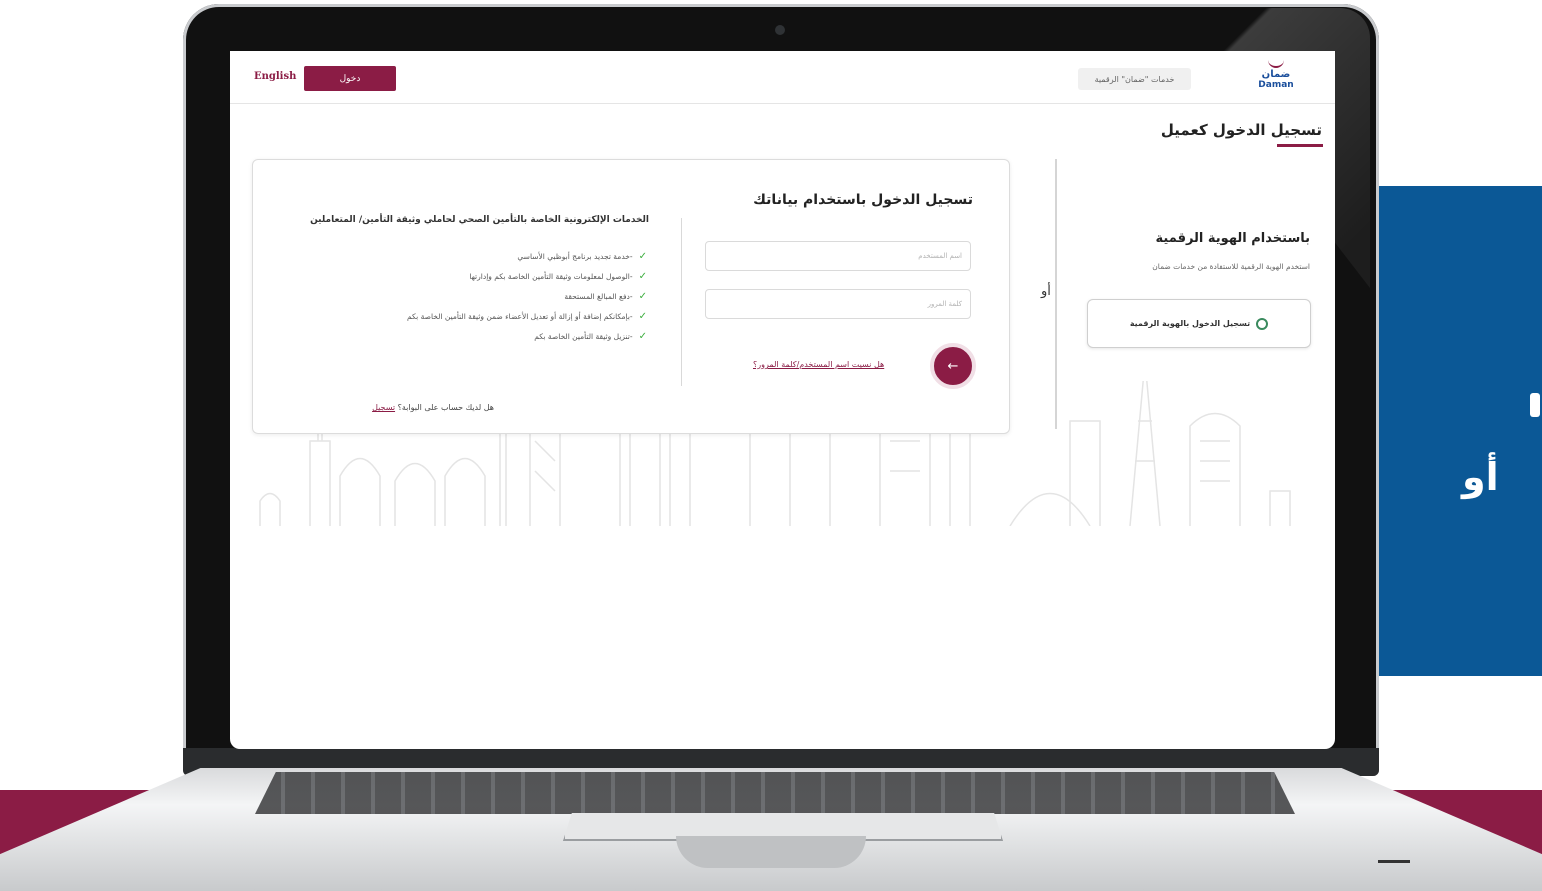 This screenshot has width=1542, height=891. I want to click on webcam-icon, so click(780, 30).